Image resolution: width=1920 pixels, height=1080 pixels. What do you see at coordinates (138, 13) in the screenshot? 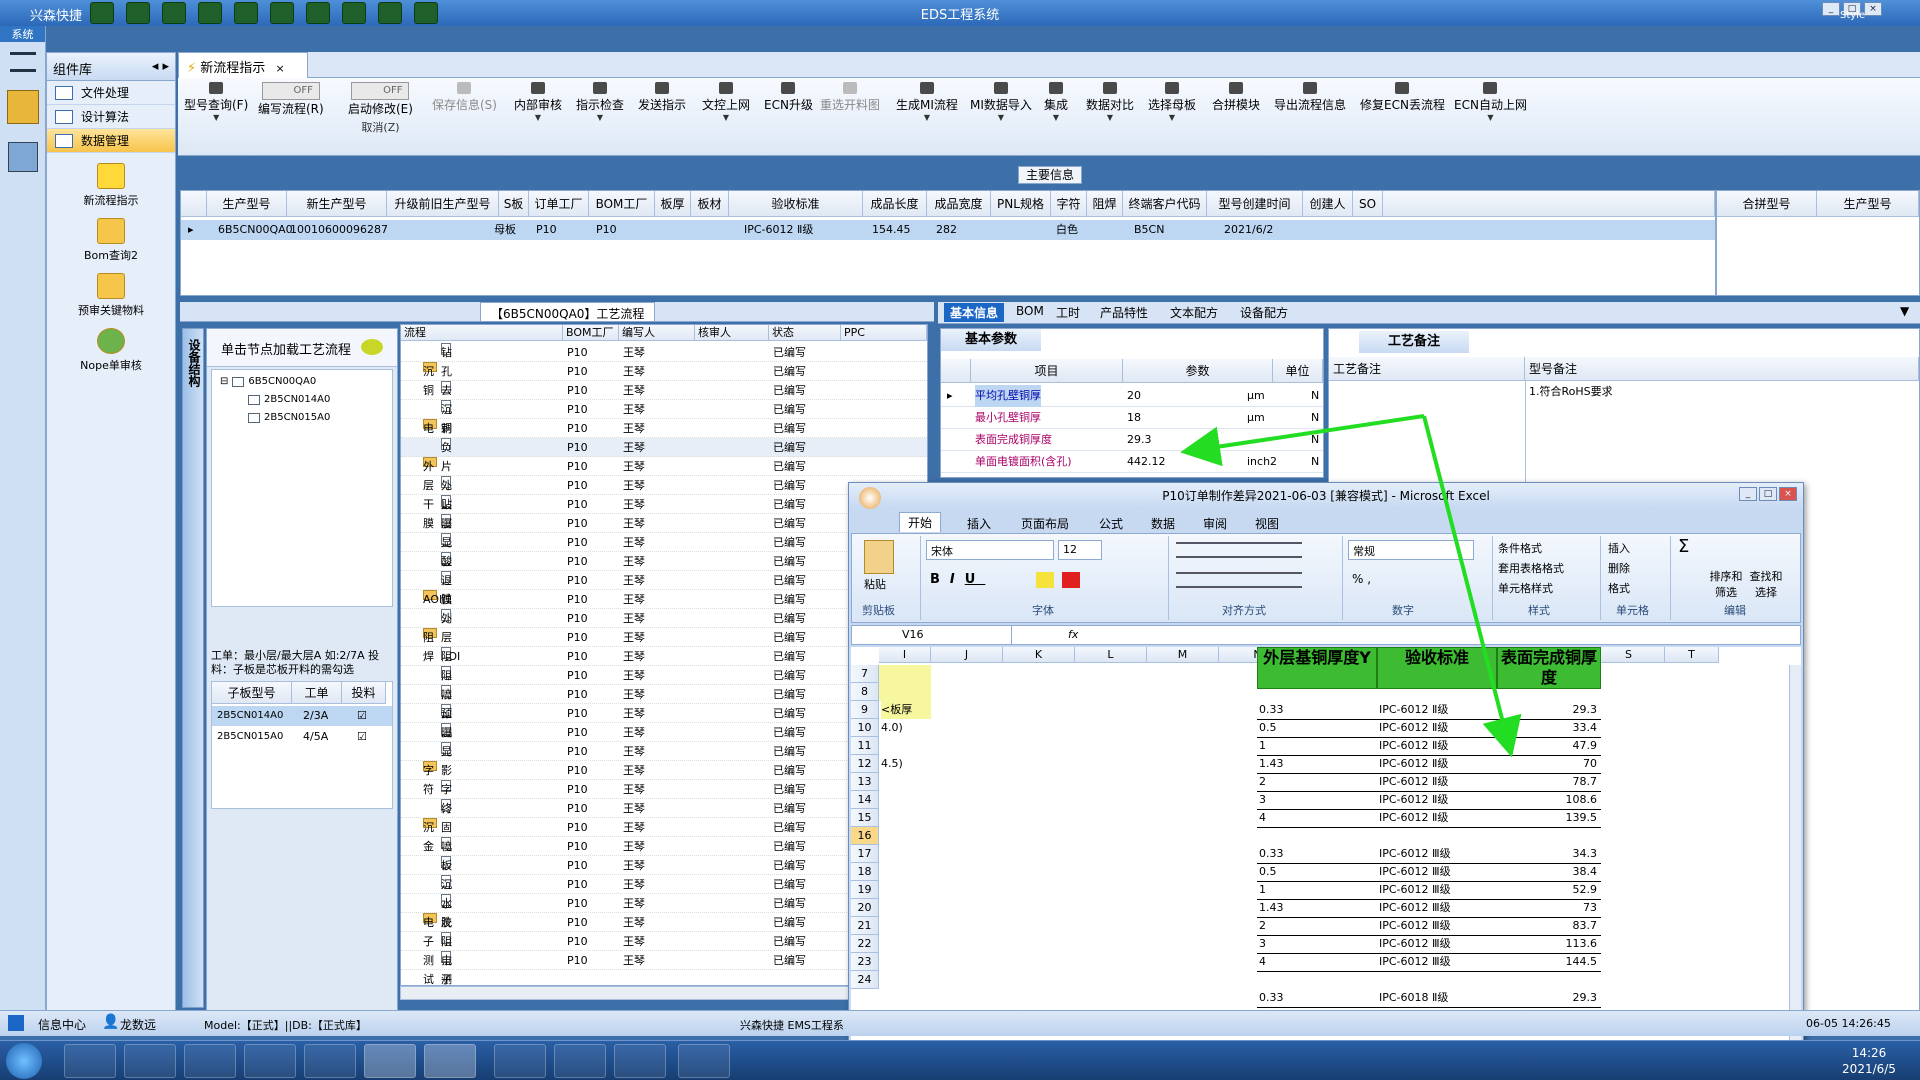
I see `globe-icon` at bounding box center [138, 13].